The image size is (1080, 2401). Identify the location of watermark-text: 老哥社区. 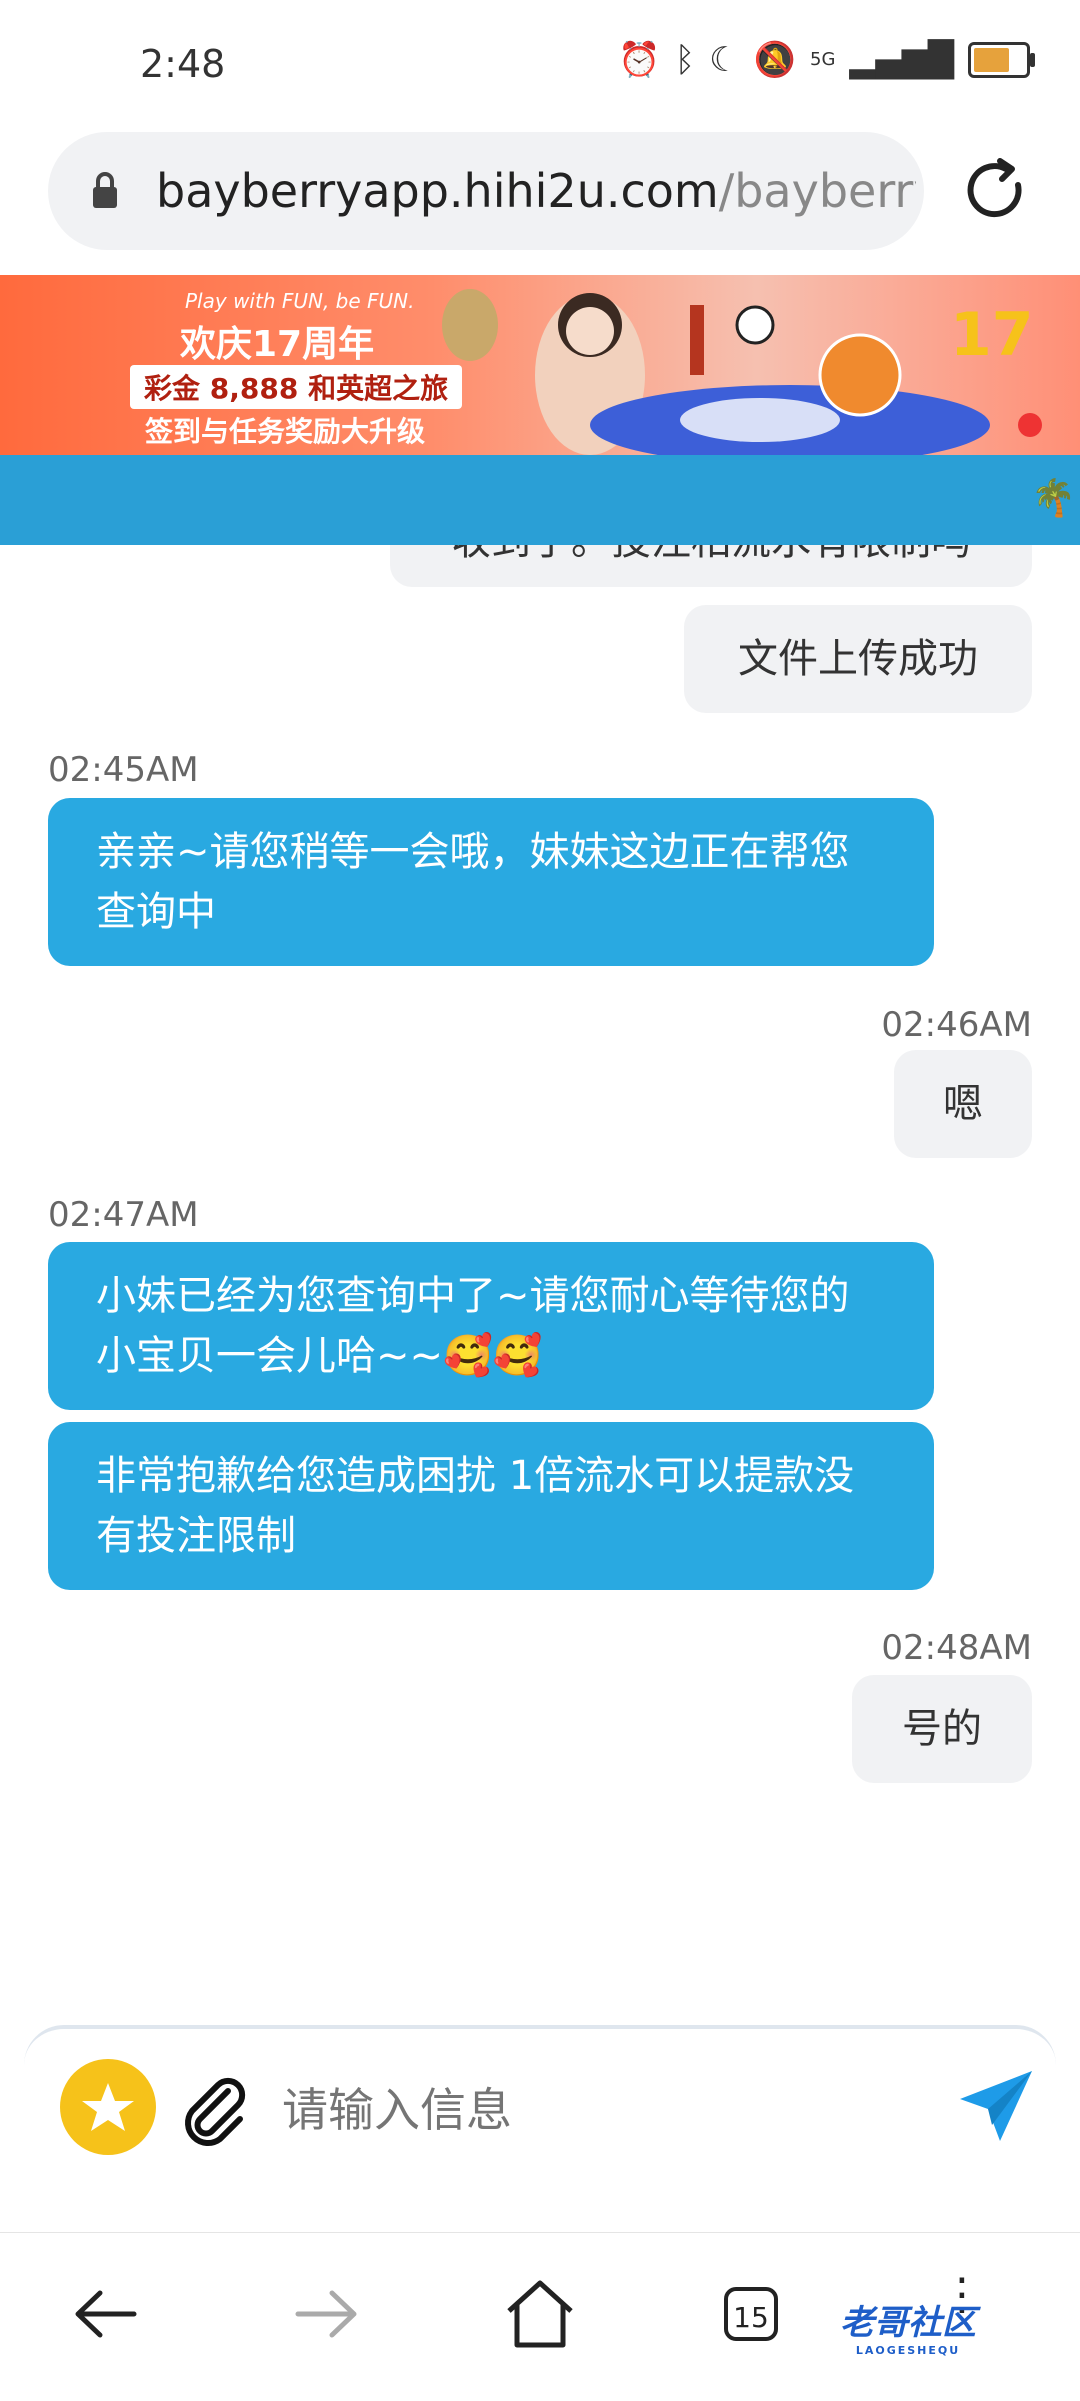
(908, 2323).